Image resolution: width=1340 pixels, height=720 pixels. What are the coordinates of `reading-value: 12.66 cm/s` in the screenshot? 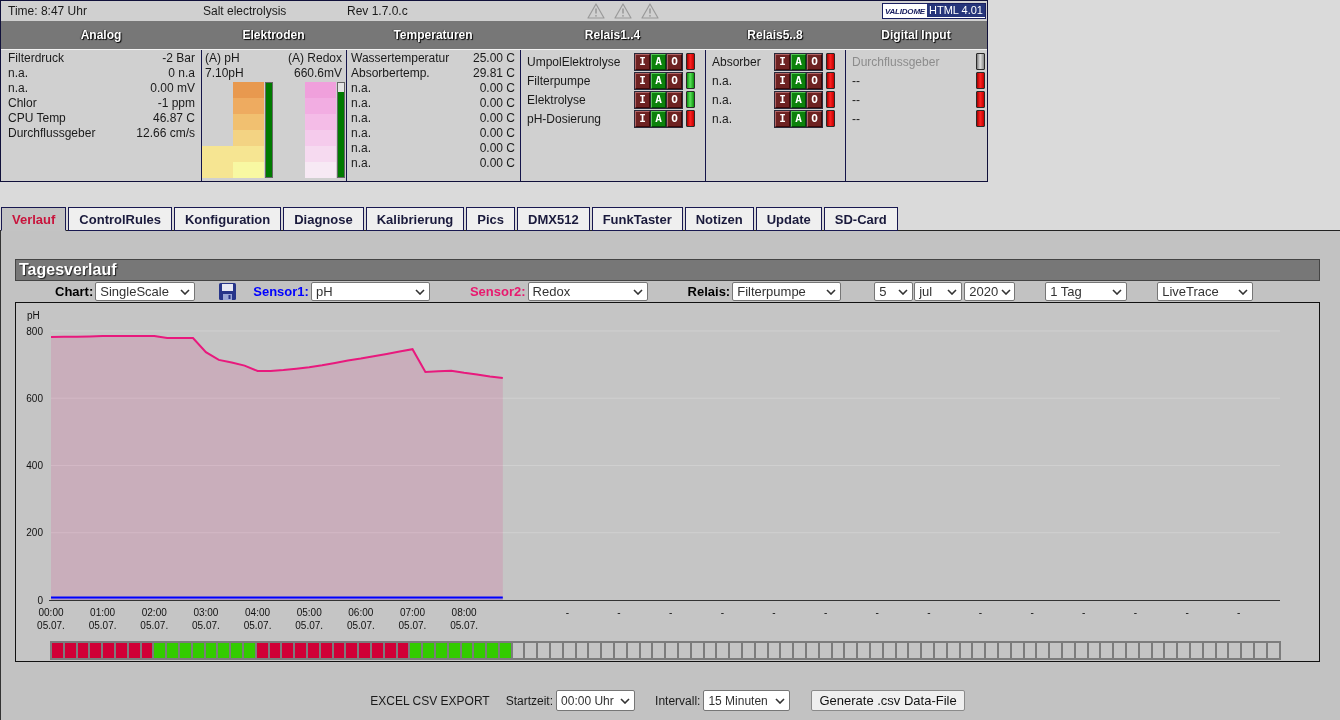 It's located at (165, 133).